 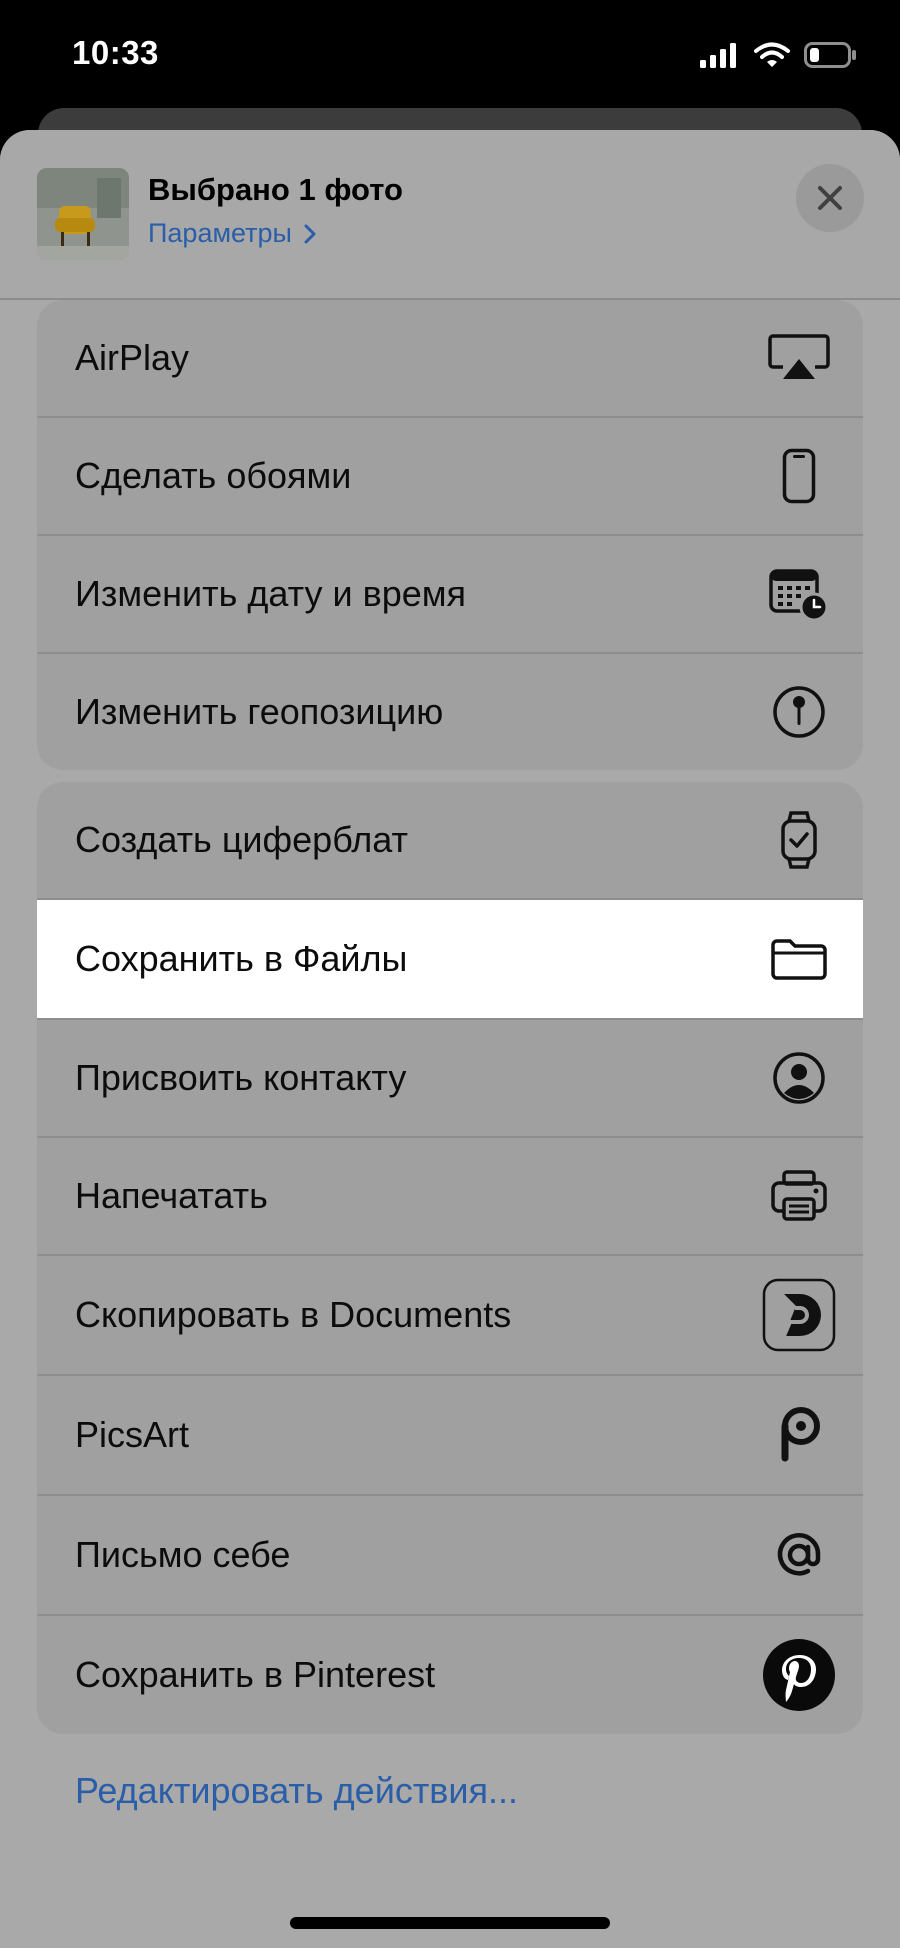 I want to click on phone-icon, so click(x=799, y=476).